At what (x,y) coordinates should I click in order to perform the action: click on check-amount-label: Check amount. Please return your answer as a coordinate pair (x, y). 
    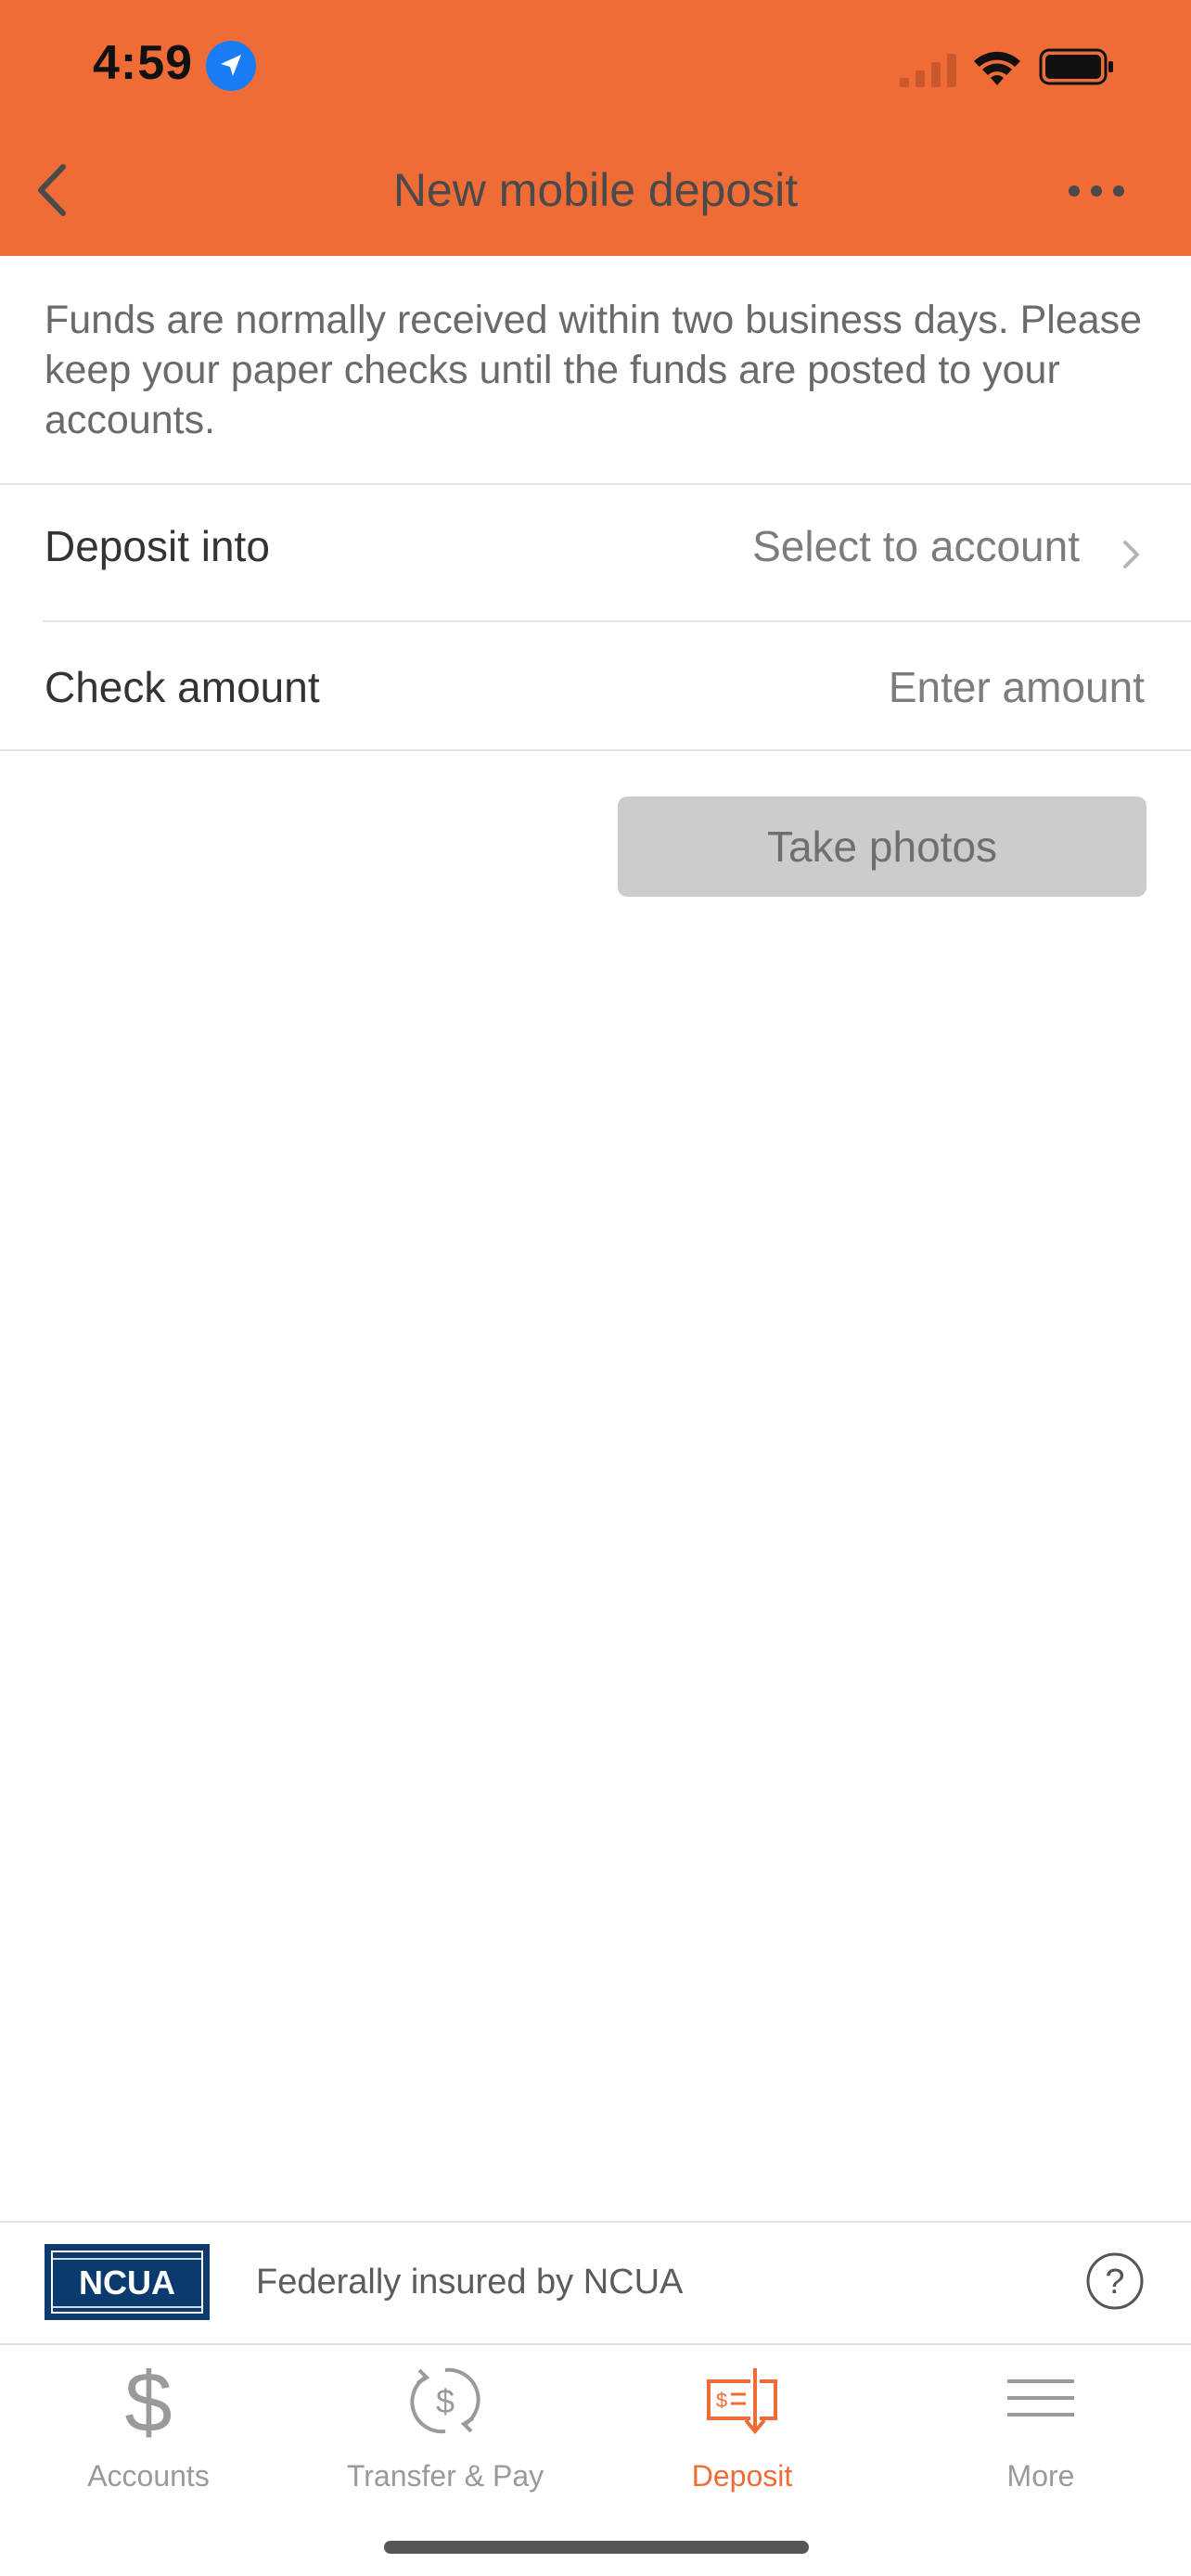
    Looking at the image, I should click on (183, 687).